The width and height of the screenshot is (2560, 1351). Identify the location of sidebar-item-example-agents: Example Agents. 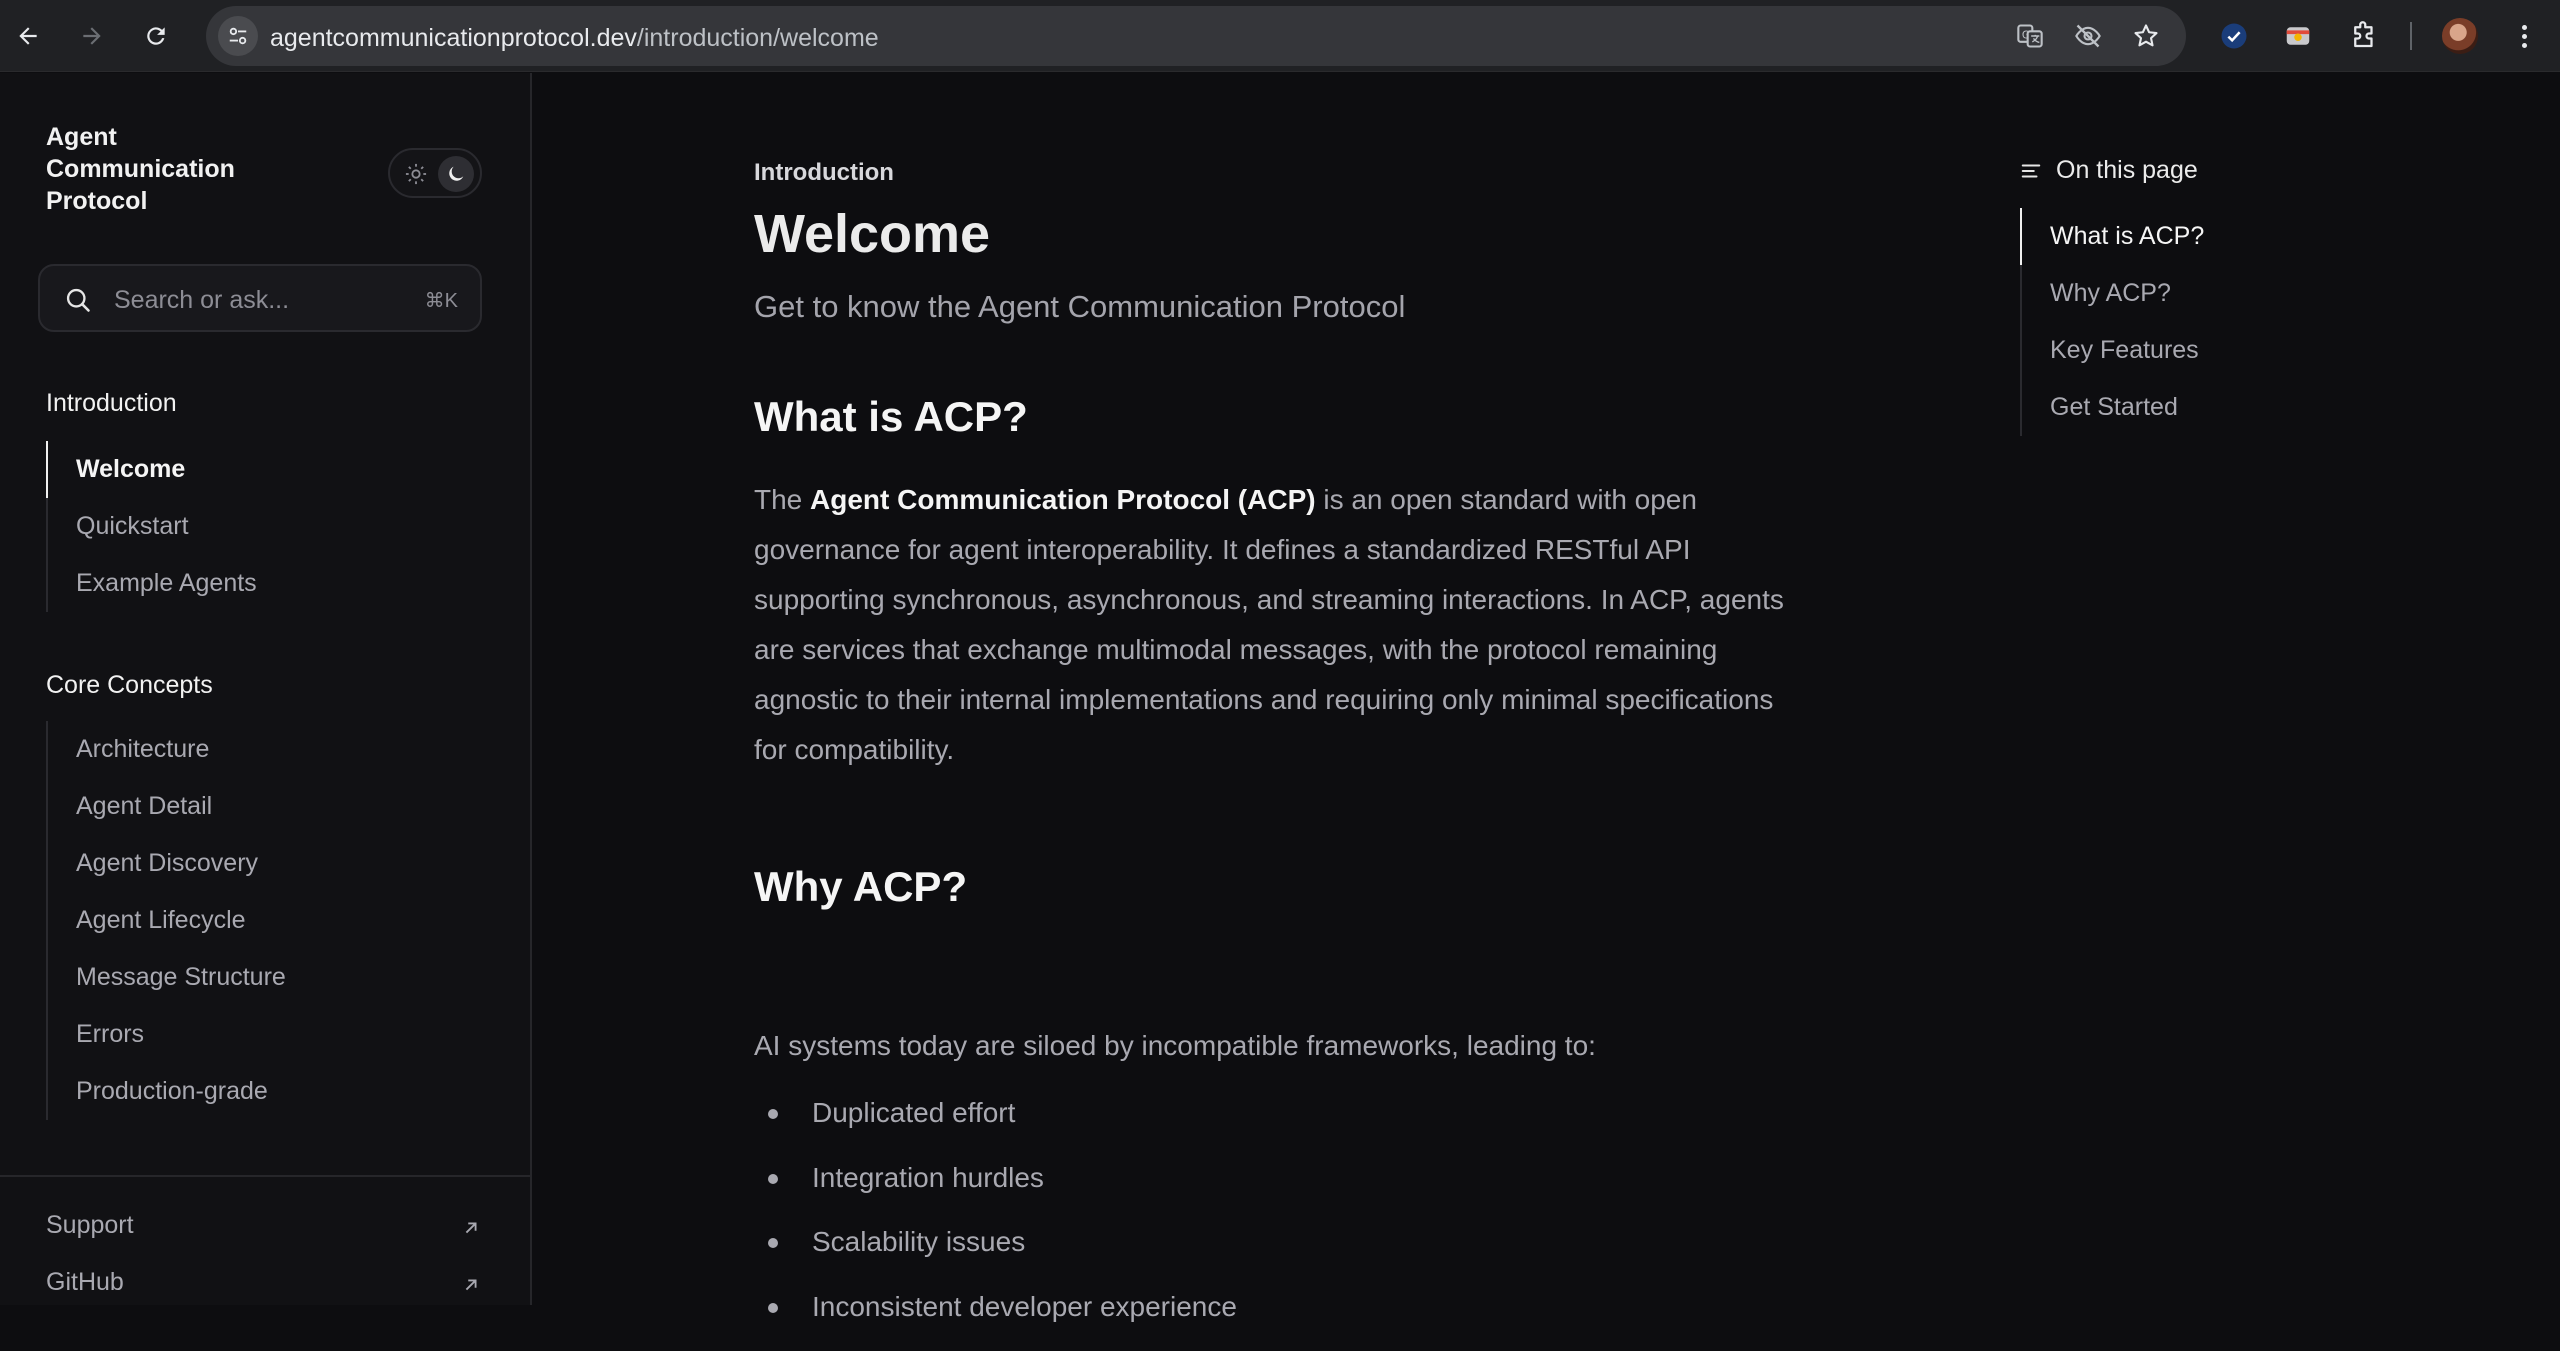
(152, 583).